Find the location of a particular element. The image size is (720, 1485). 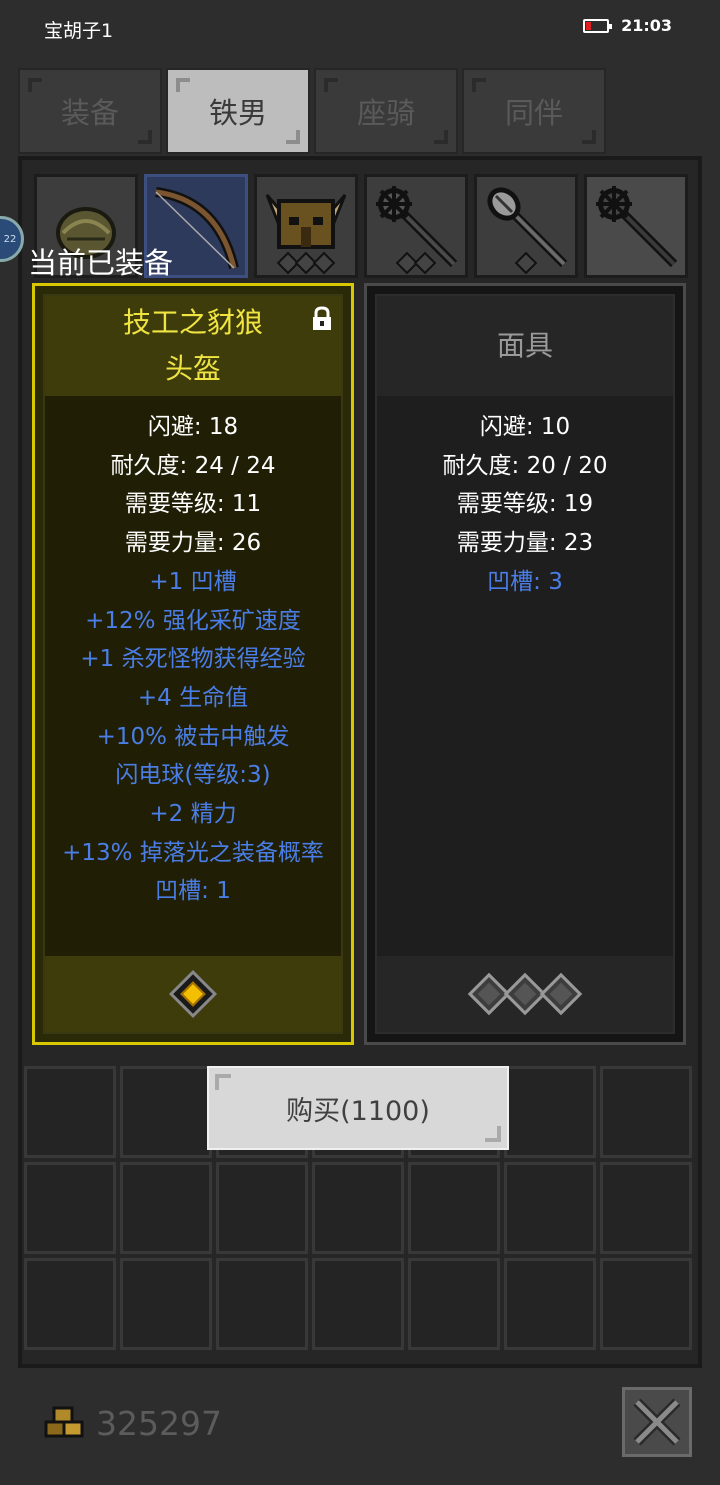

mod-line: 凹槽: 1 is located at coordinates (193, 891).